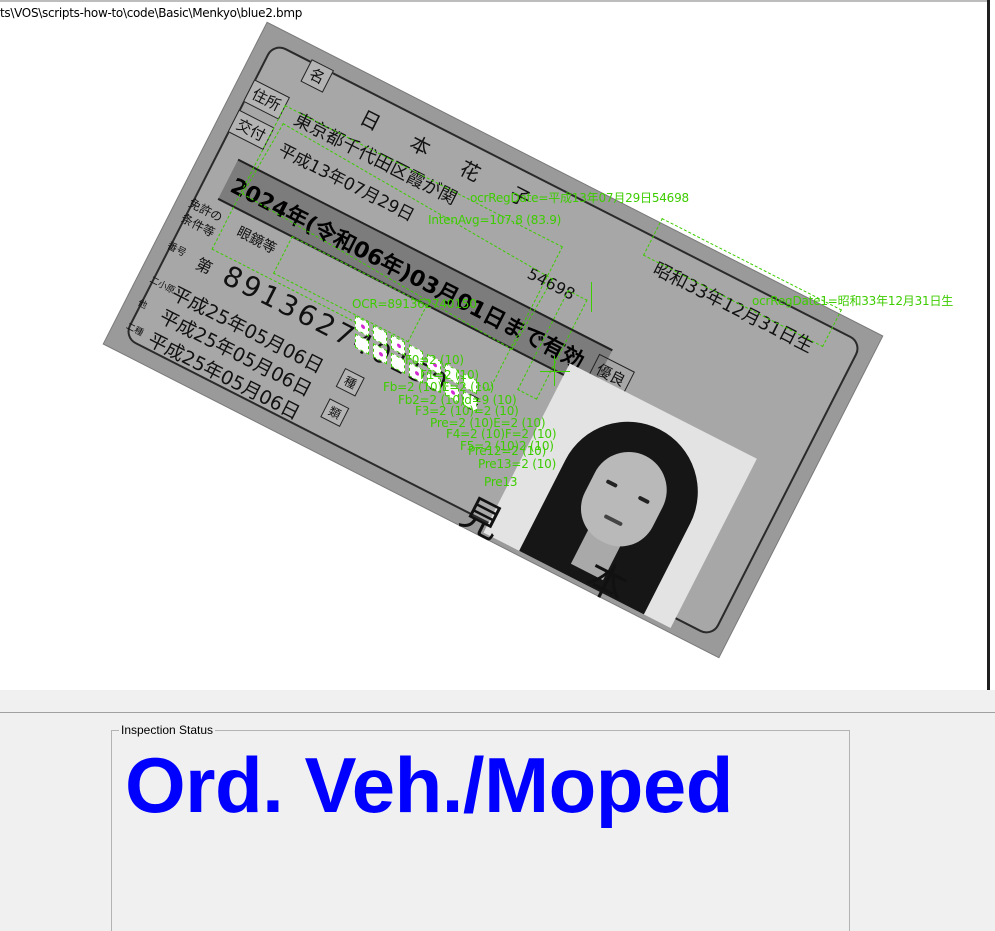  I want to click on inspection-status-legend: Inspection Status, so click(167, 730).